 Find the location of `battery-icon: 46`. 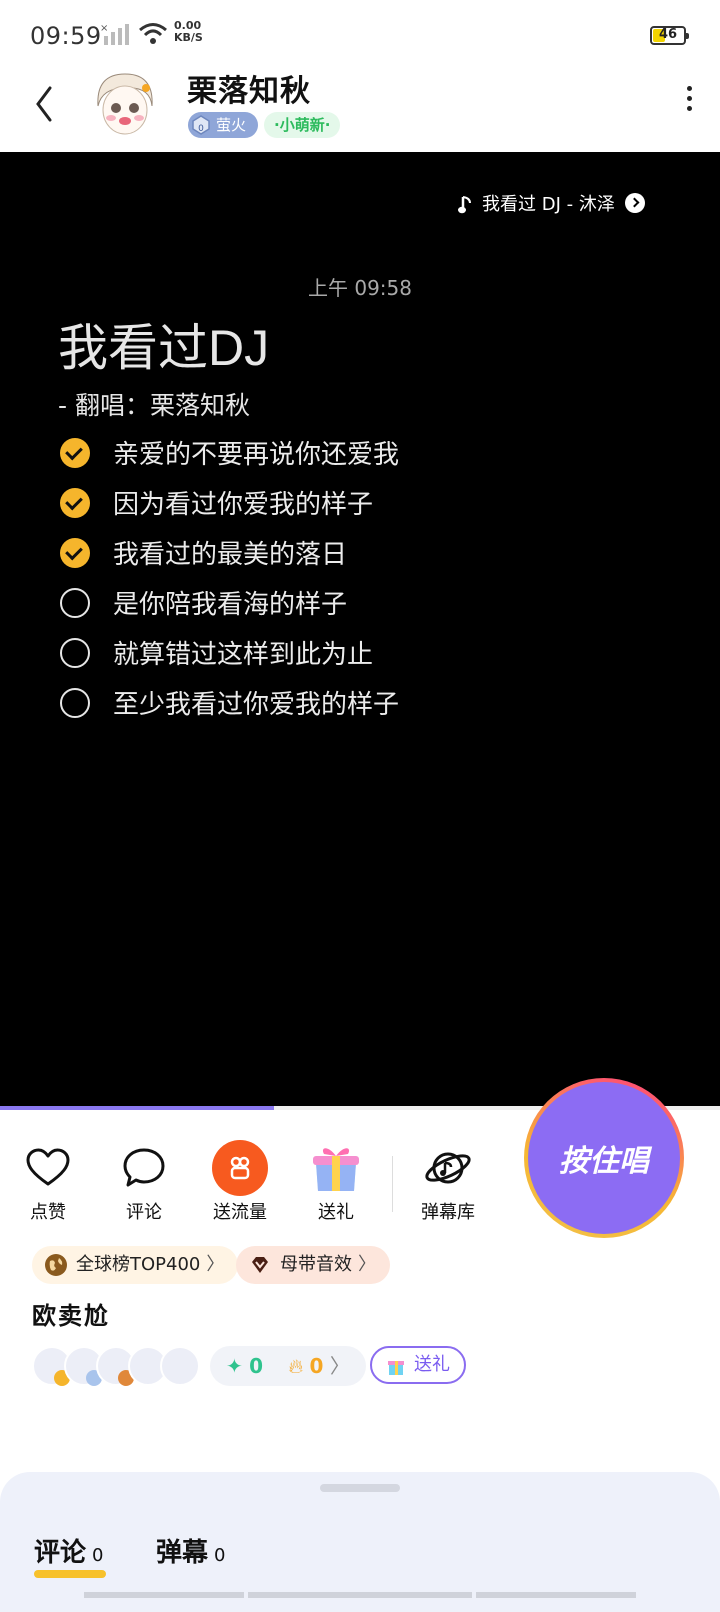

battery-icon: 46 is located at coordinates (669, 35).